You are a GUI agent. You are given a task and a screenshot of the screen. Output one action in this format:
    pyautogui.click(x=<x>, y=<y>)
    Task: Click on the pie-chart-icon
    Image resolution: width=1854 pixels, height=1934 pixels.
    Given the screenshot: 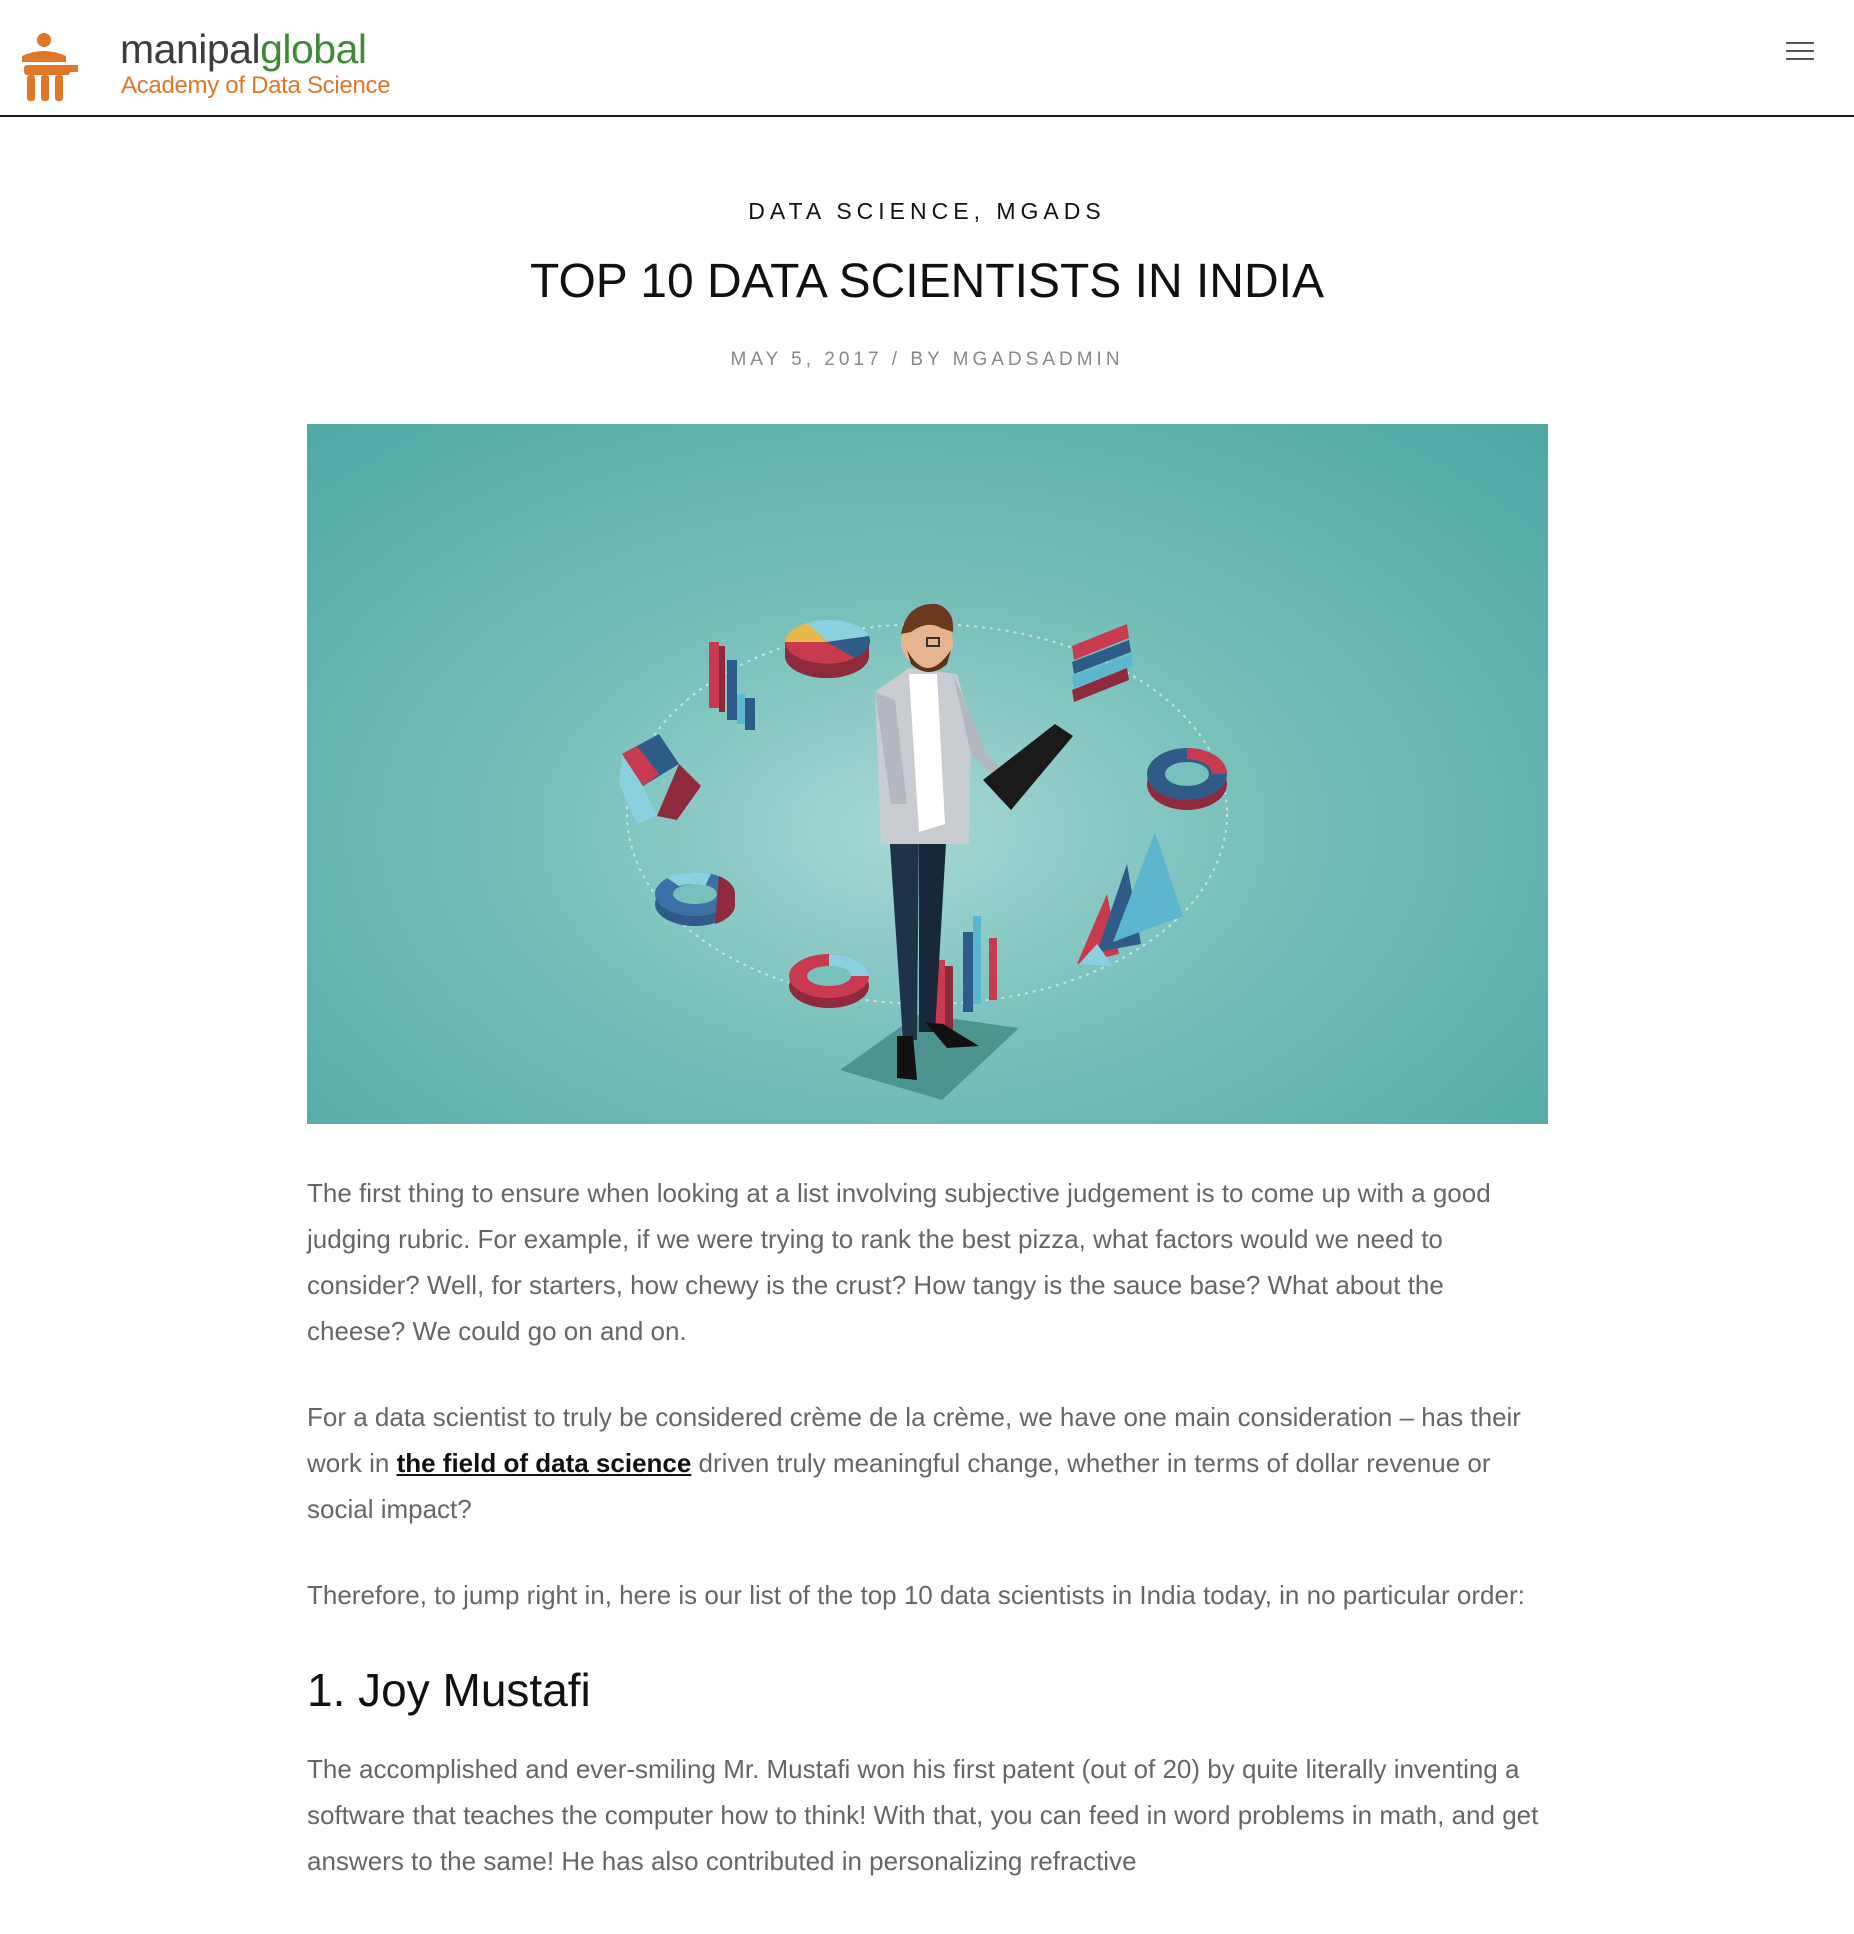 What is the action you would take?
    pyautogui.click(x=828, y=648)
    